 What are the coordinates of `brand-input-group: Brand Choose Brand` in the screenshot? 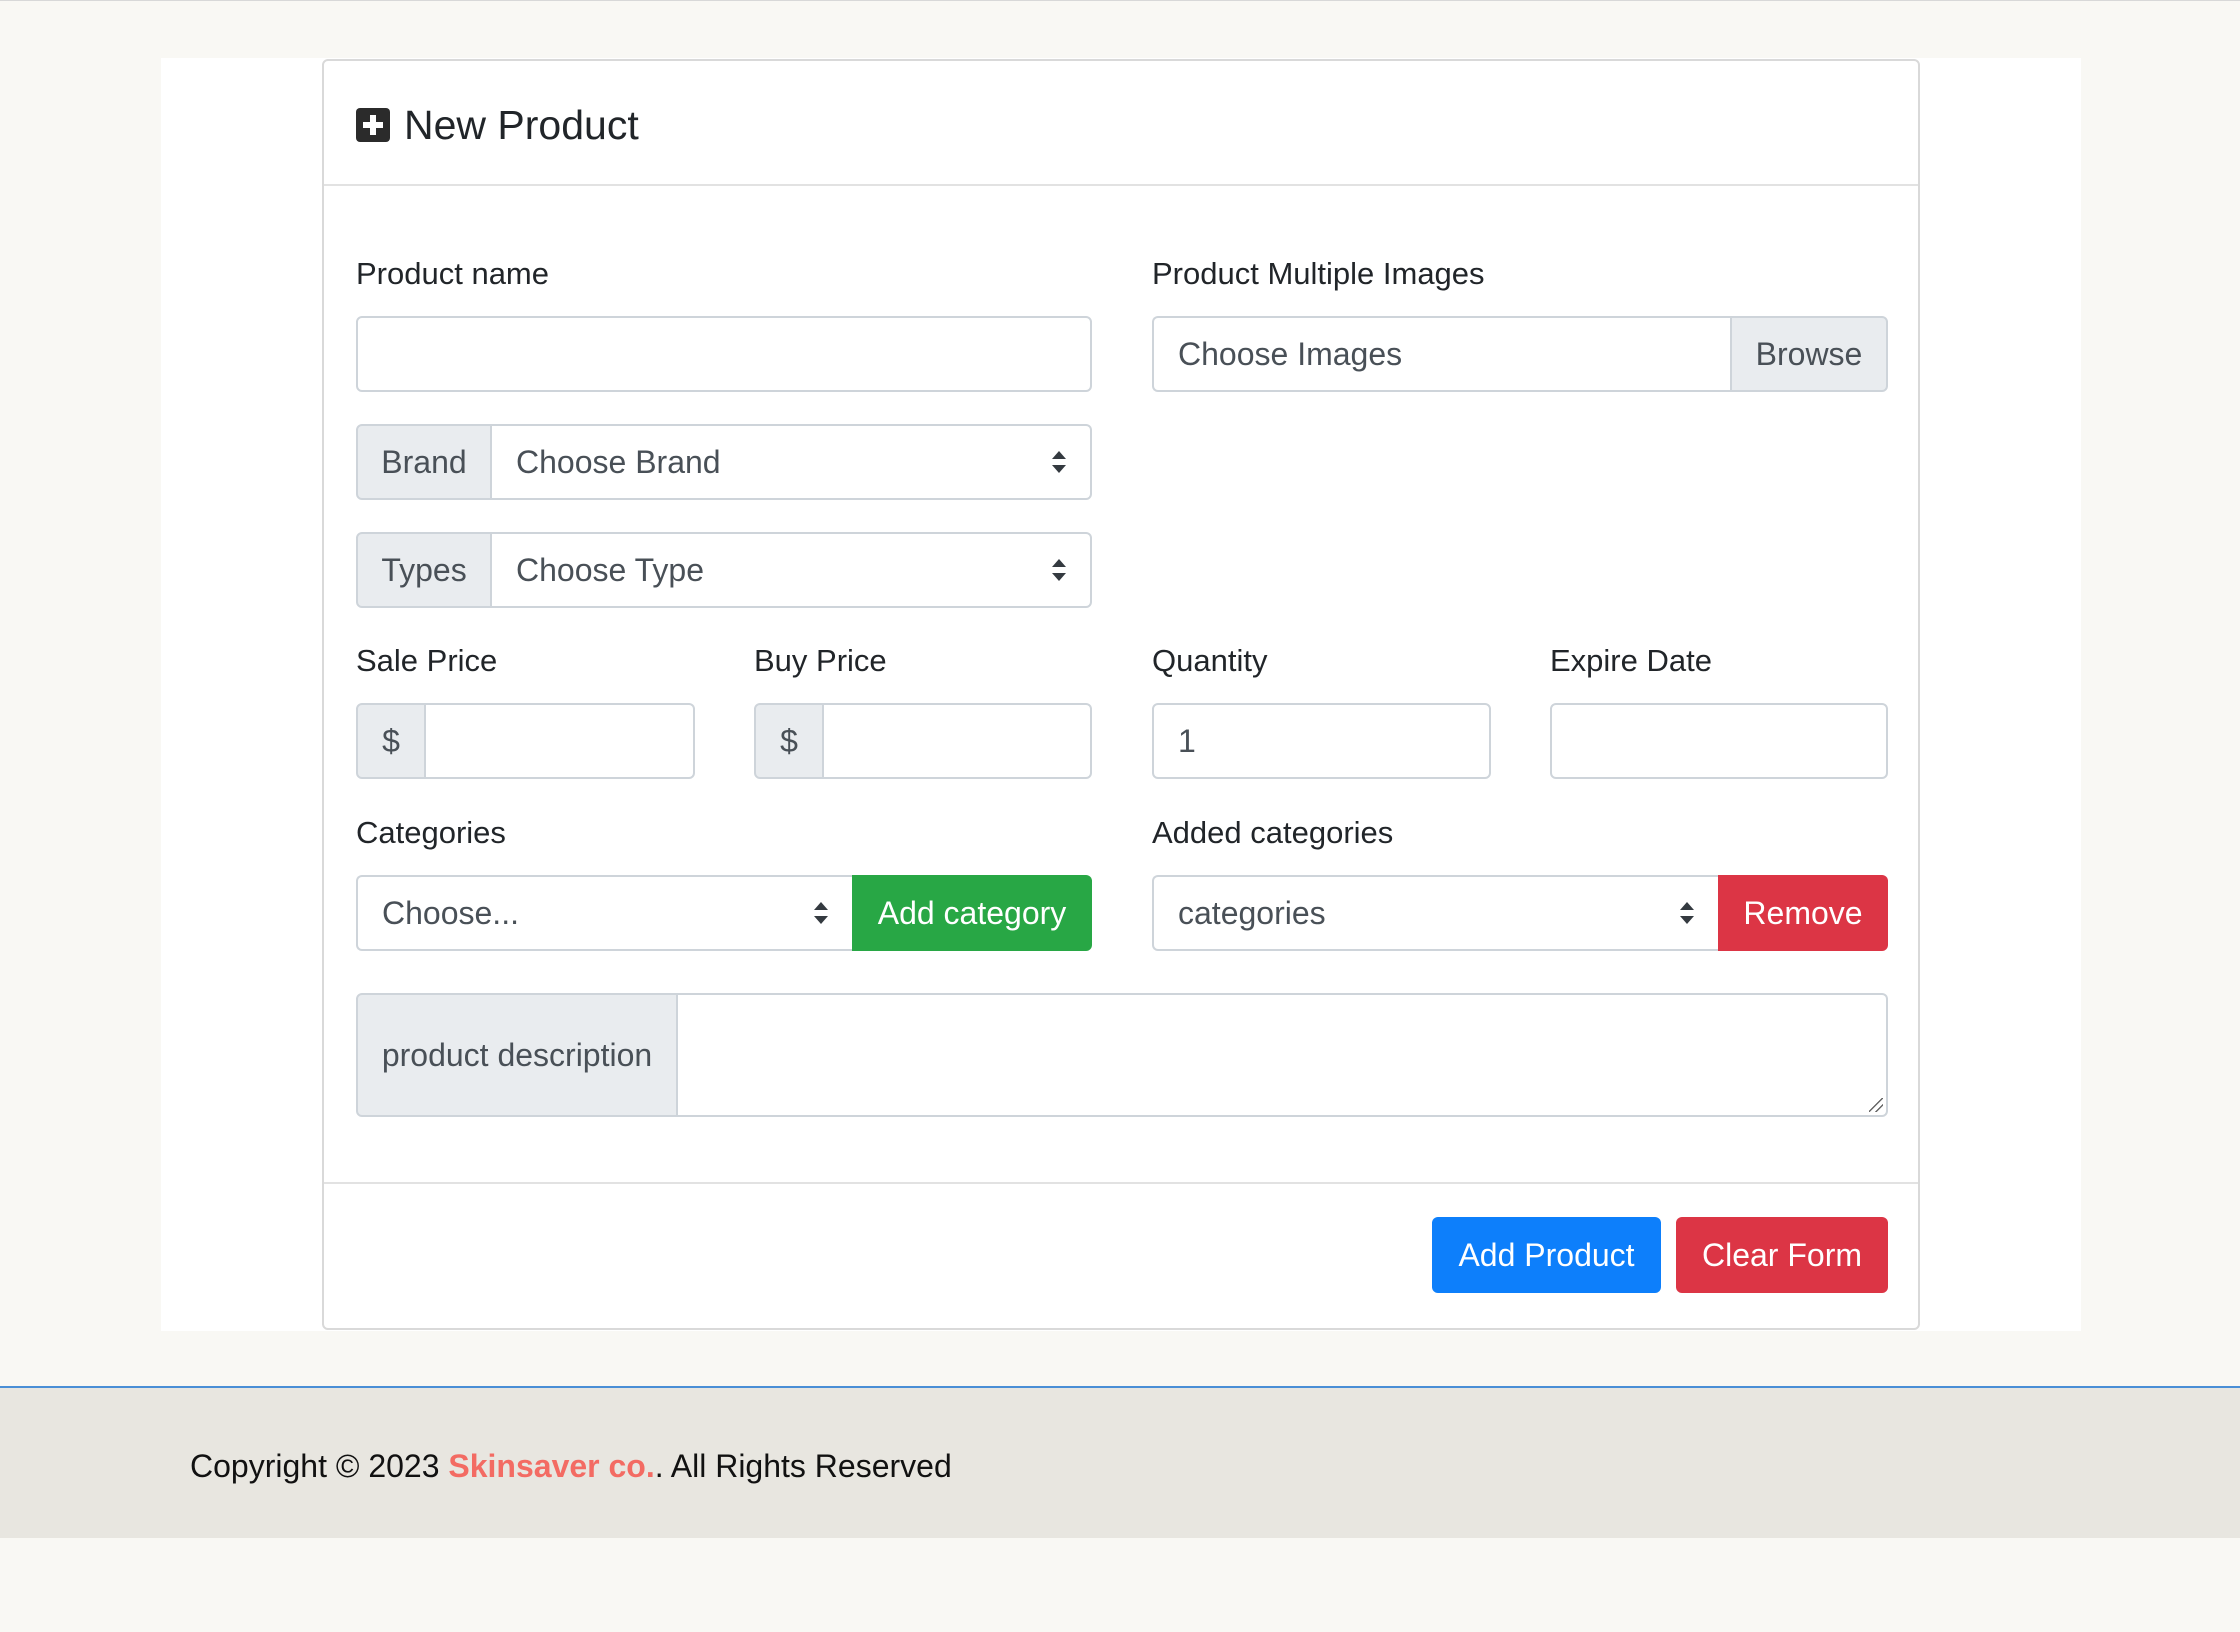 It's located at (724, 462).